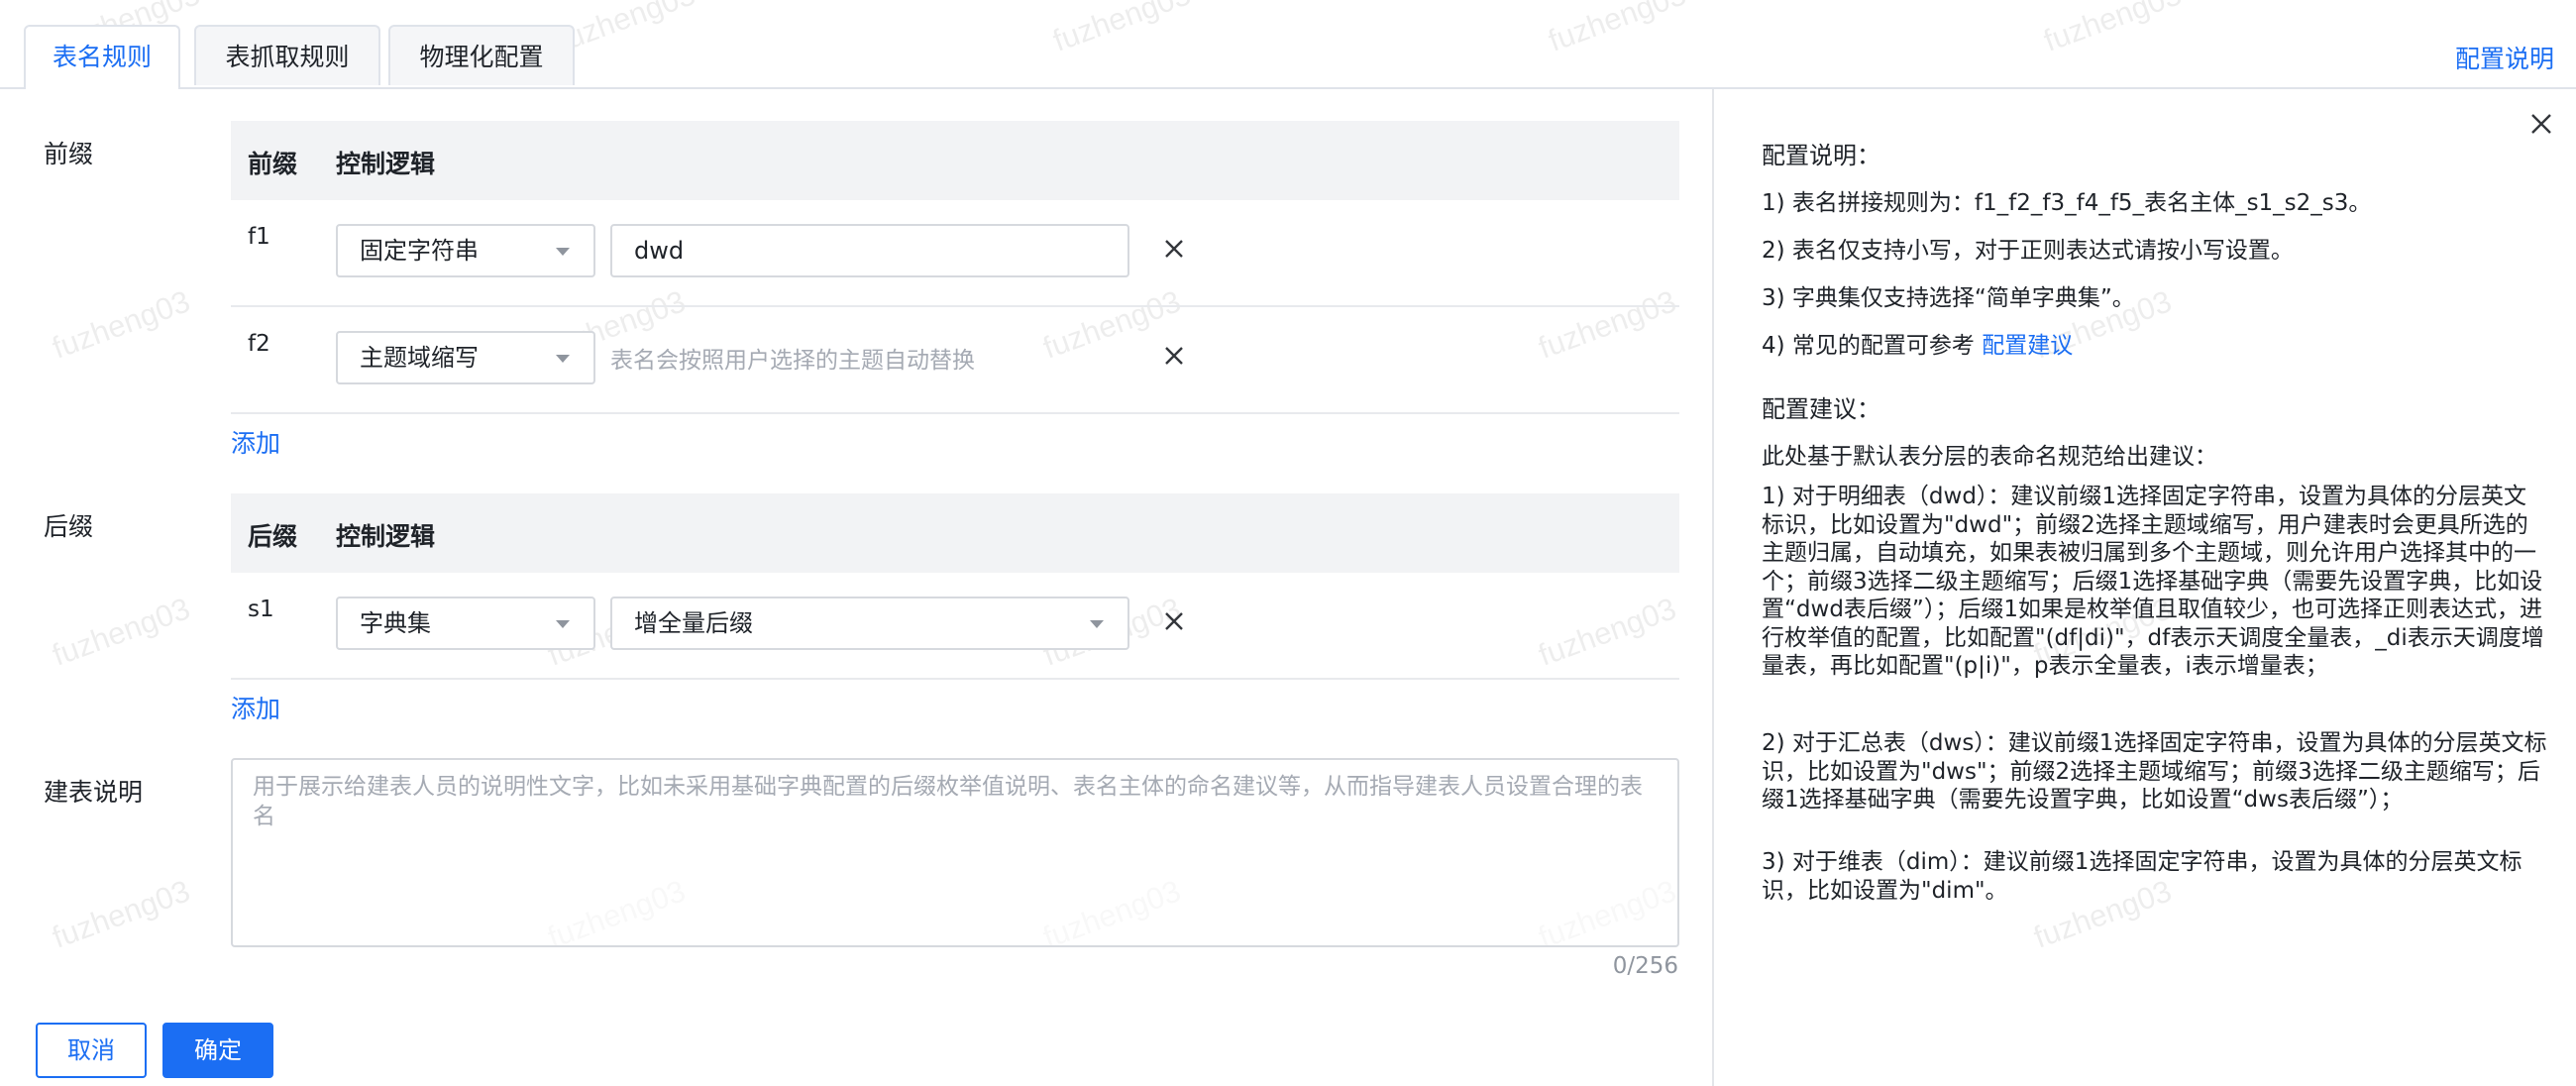 Image resolution: width=2576 pixels, height=1086 pixels. I want to click on suggest-intro: 此处基于默认表分层的表命名规范给出建议：, so click(1989, 457).